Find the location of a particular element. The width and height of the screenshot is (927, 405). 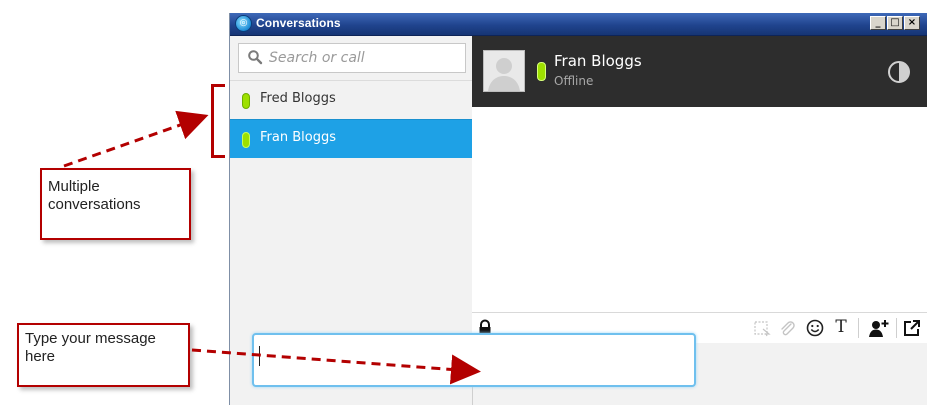

arrow-to-conversations is located at coordinates (136, 139).